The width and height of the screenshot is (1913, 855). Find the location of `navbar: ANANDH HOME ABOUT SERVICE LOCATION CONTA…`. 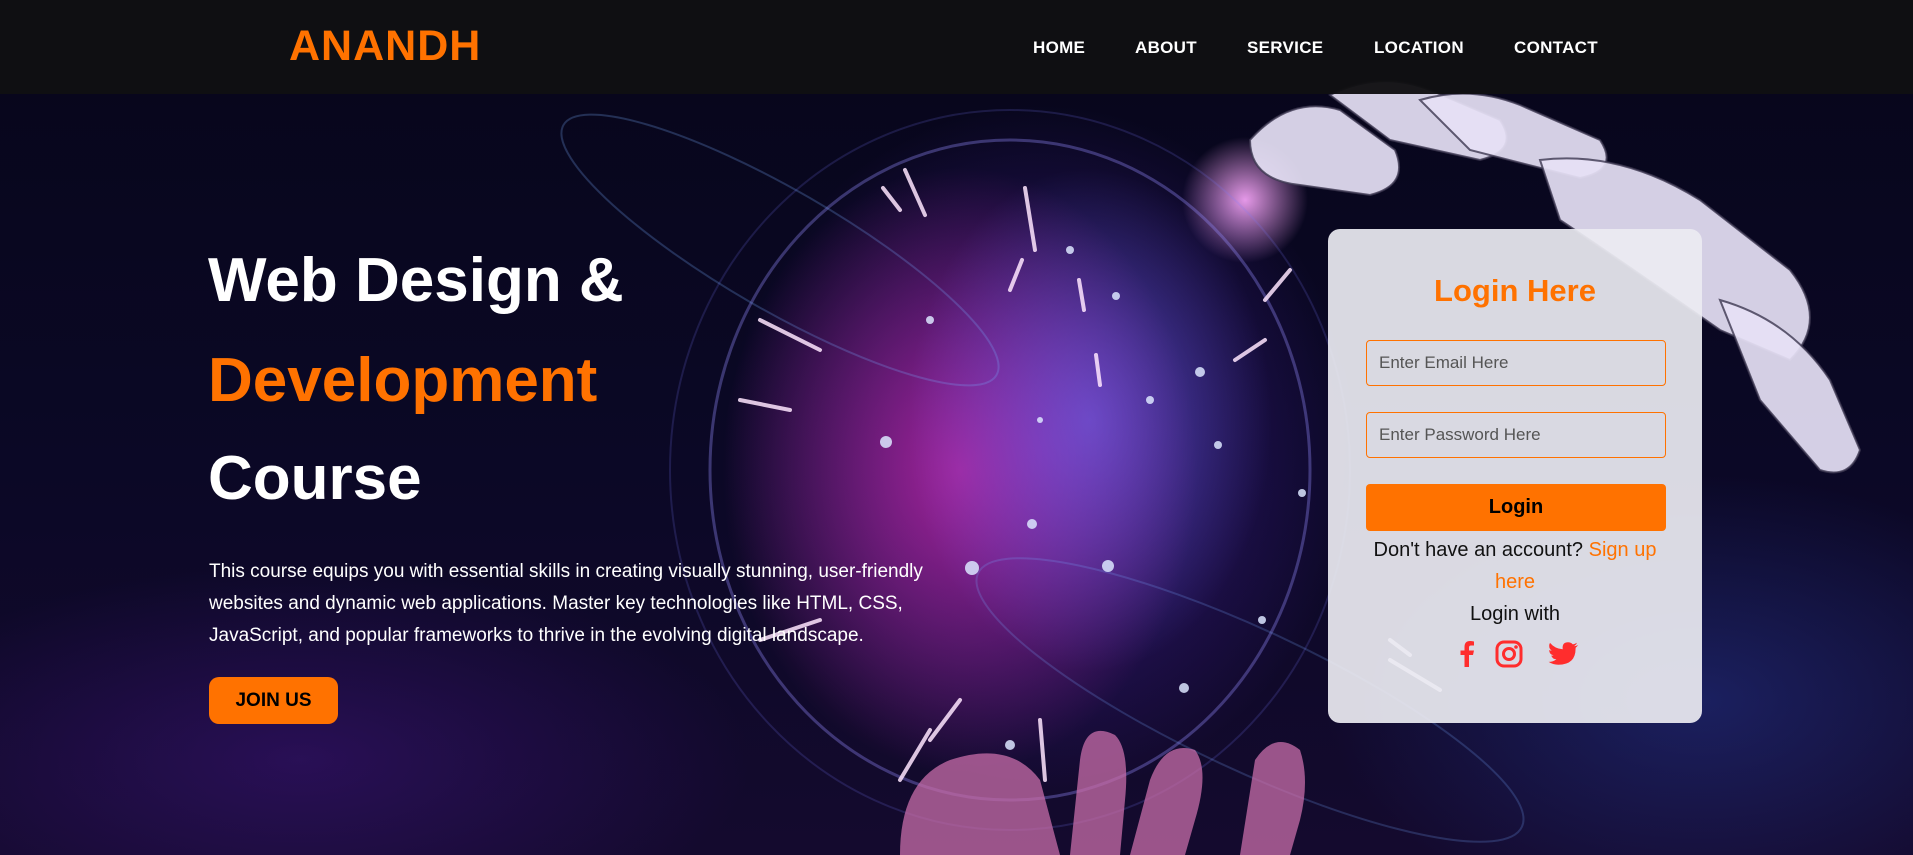

navbar: ANANDH HOME ABOUT SERVICE LOCATION CONTA… is located at coordinates (956, 47).